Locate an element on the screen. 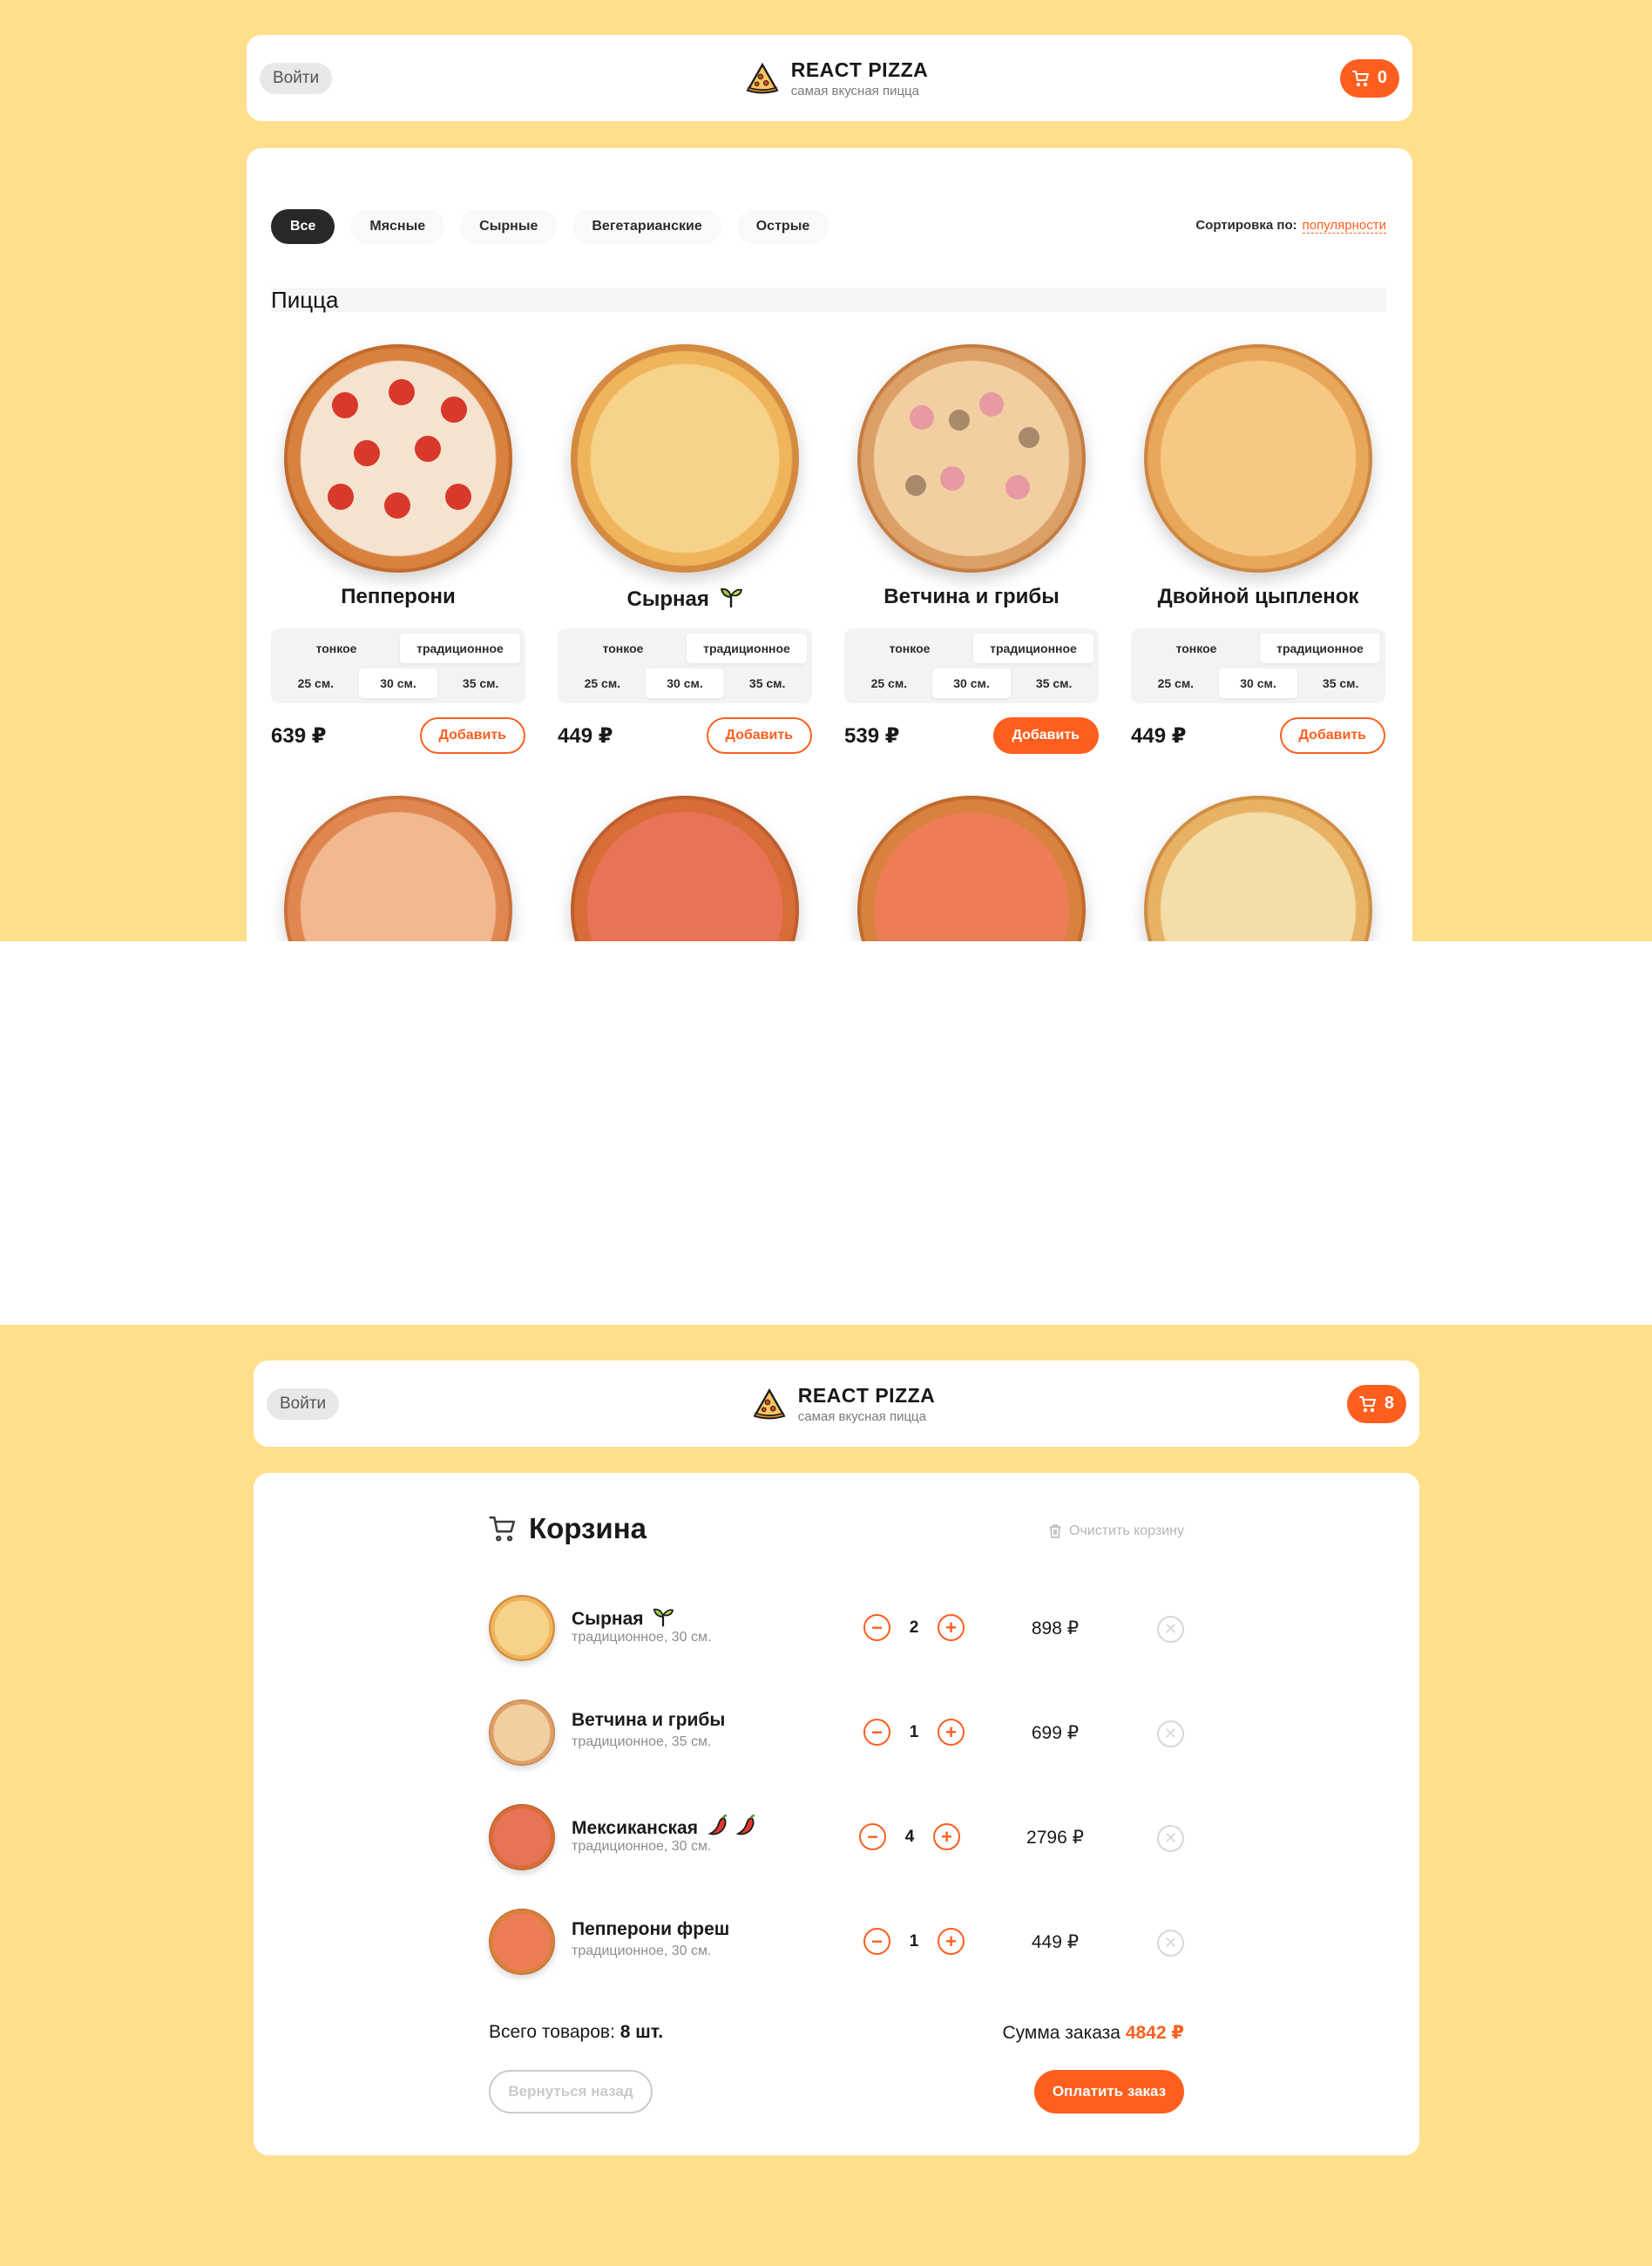  category-meat: Мясные is located at coordinates (397, 226).